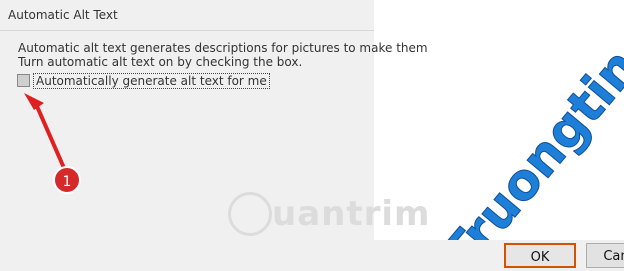 This screenshot has width=624, height=271. What do you see at coordinates (250, 214) in the screenshot?
I see `watermark-logo-icon` at bounding box center [250, 214].